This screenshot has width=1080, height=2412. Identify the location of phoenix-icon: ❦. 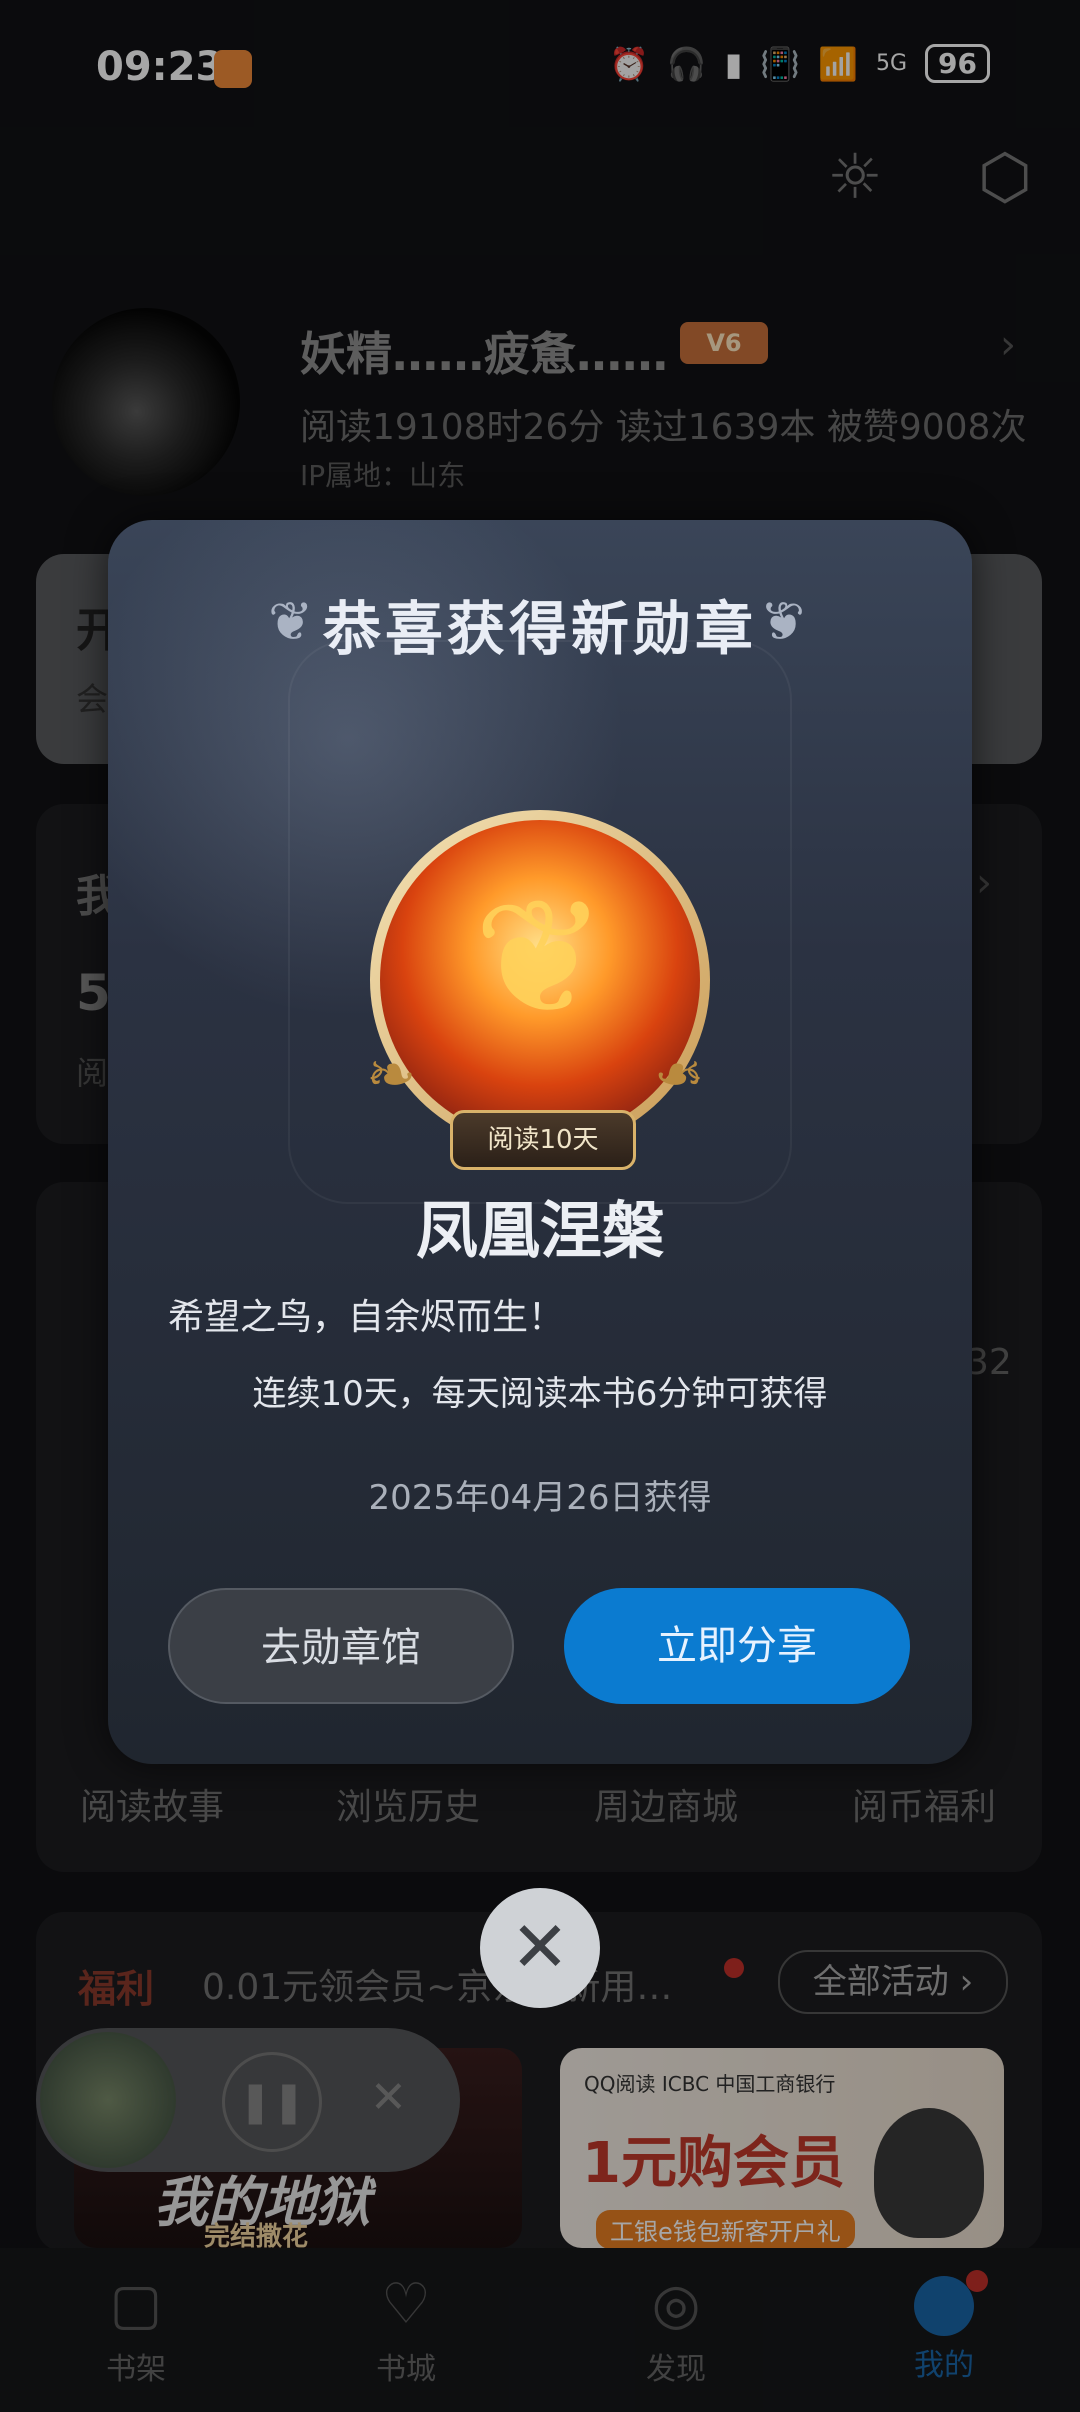
(540, 957).